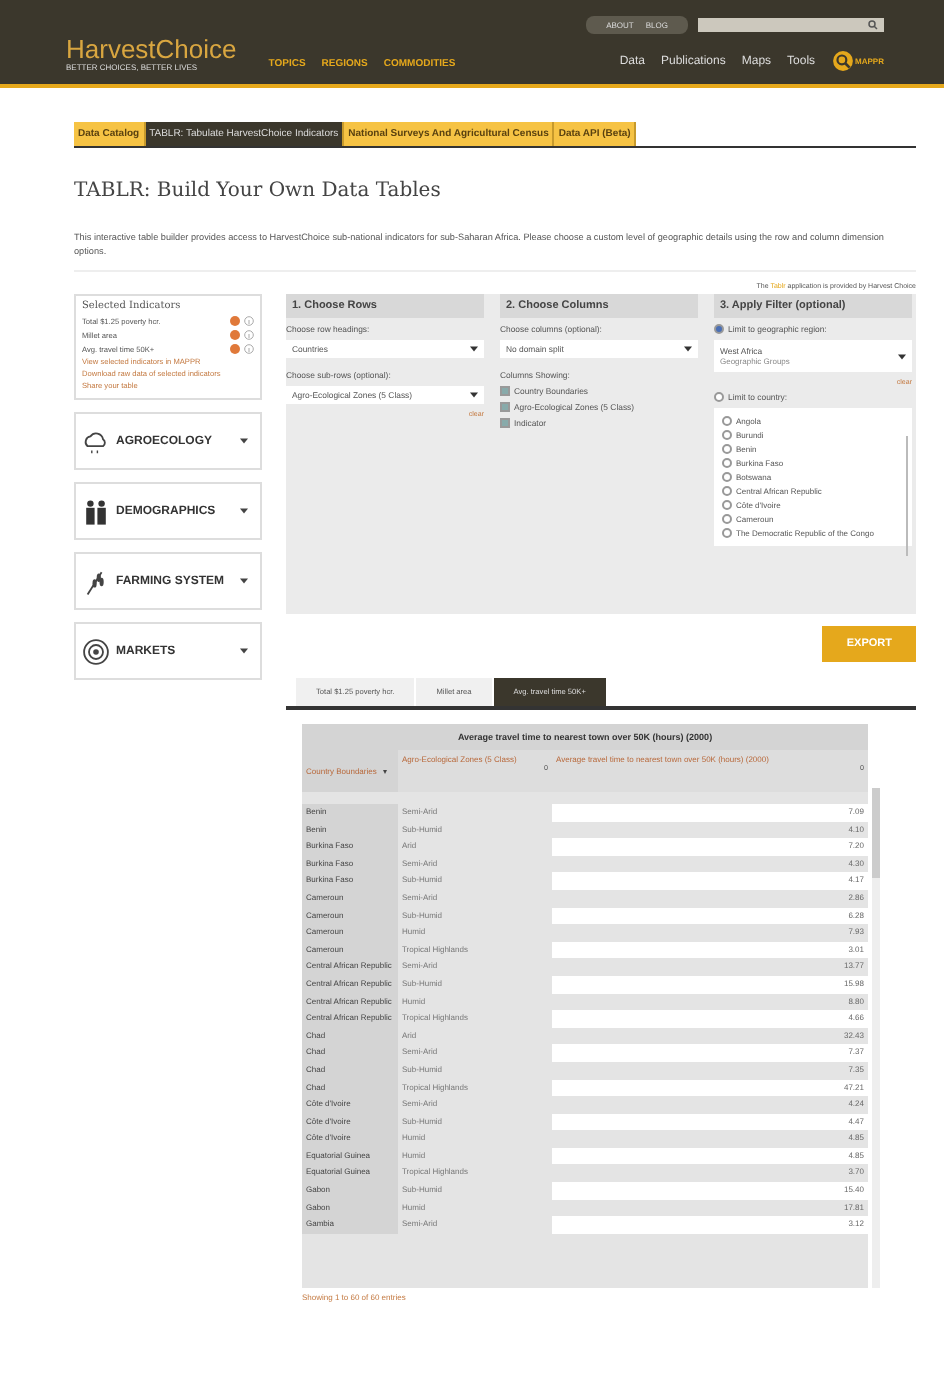 This screenshot has width=944, height=1400. I want to click on target-icon, so click(96, 651).